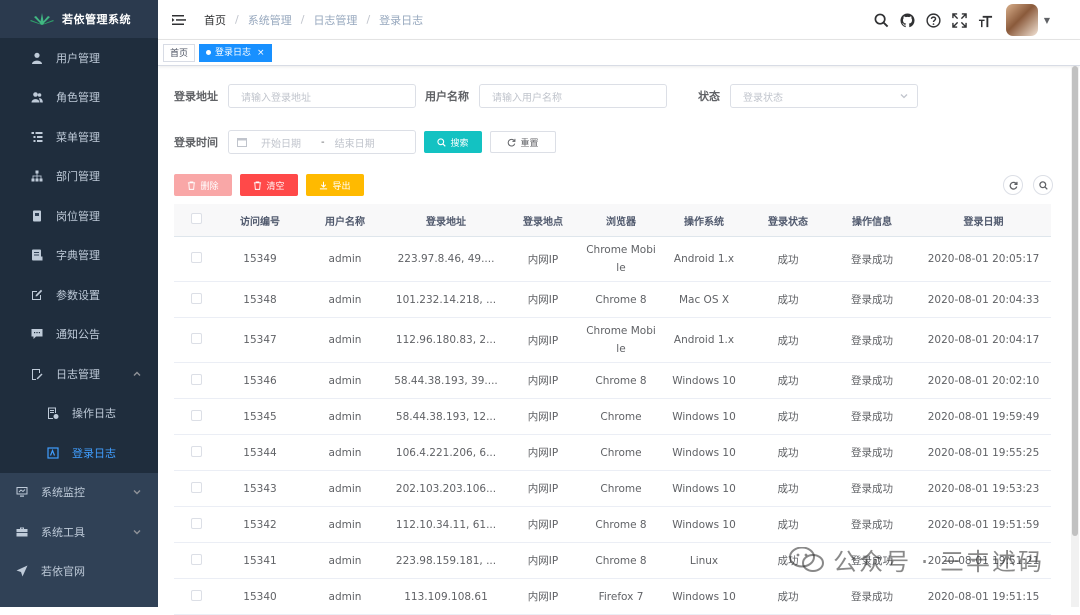 This screenshot has height=615, width=1080. Describe the element at coordinates (260, 524) in the screenshot. I see `table-cell: 15342` at that location.